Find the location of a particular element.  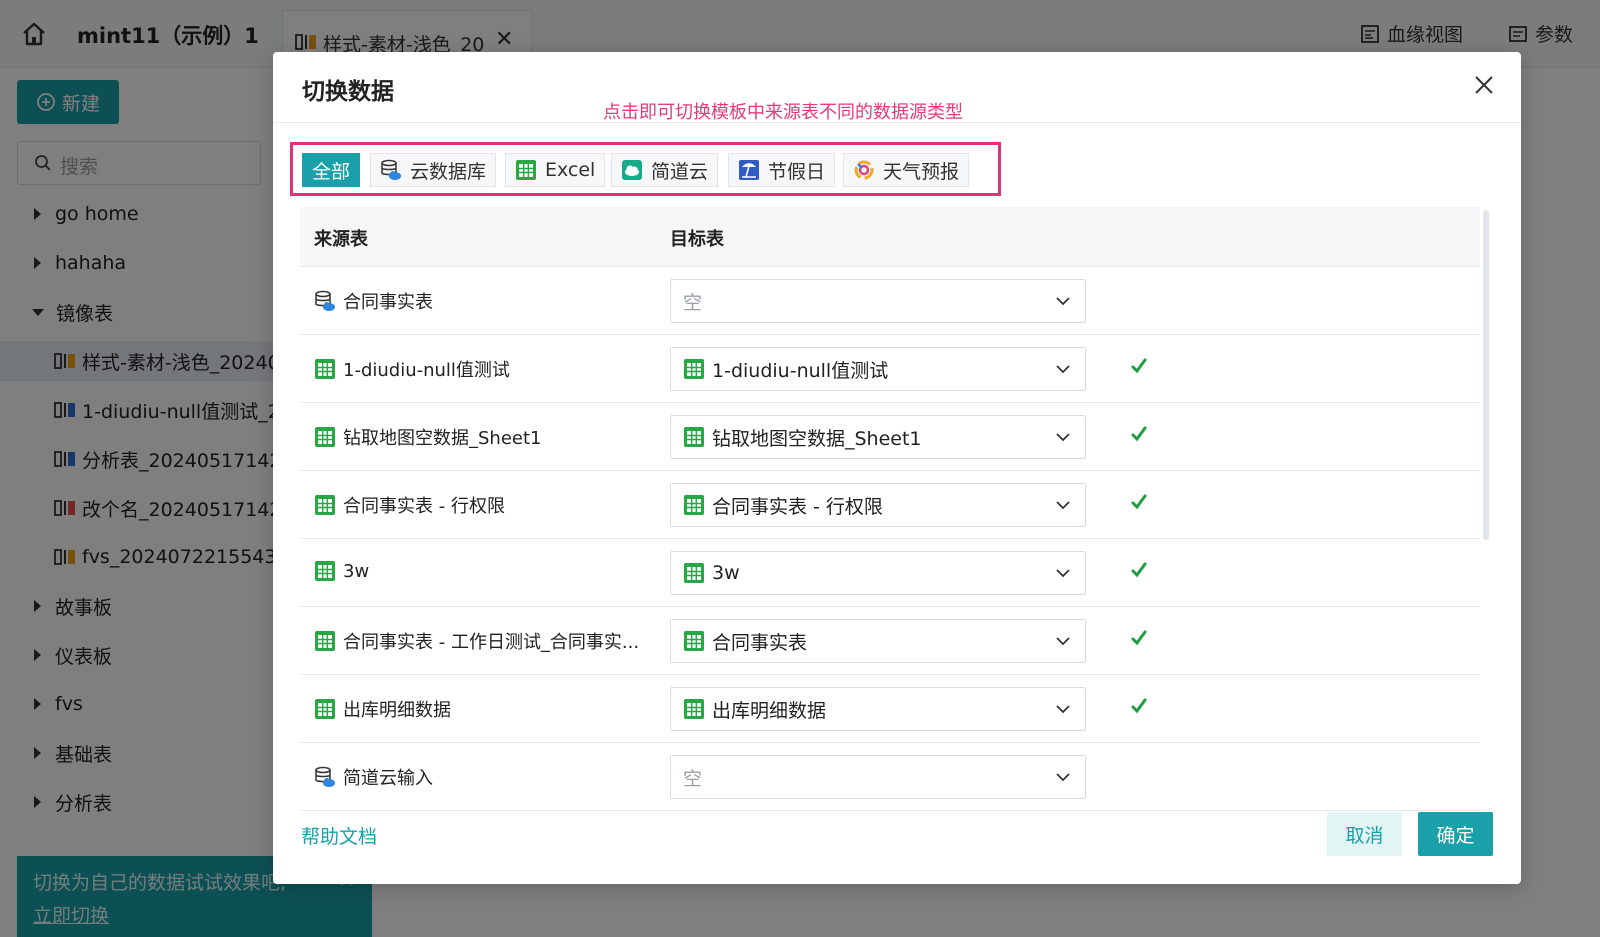

filter-chip-label: 节假日 is located at coordinates (797, 171).